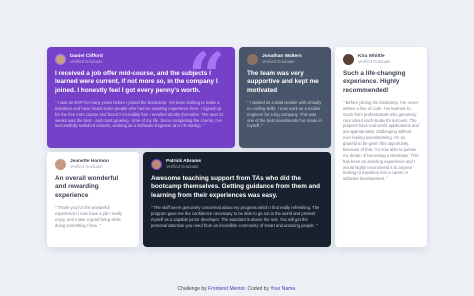  What do you see at coordinates (296, 289) in the screenshot?
I see `attribution-suffix: .` at bounding box center [296, 289].